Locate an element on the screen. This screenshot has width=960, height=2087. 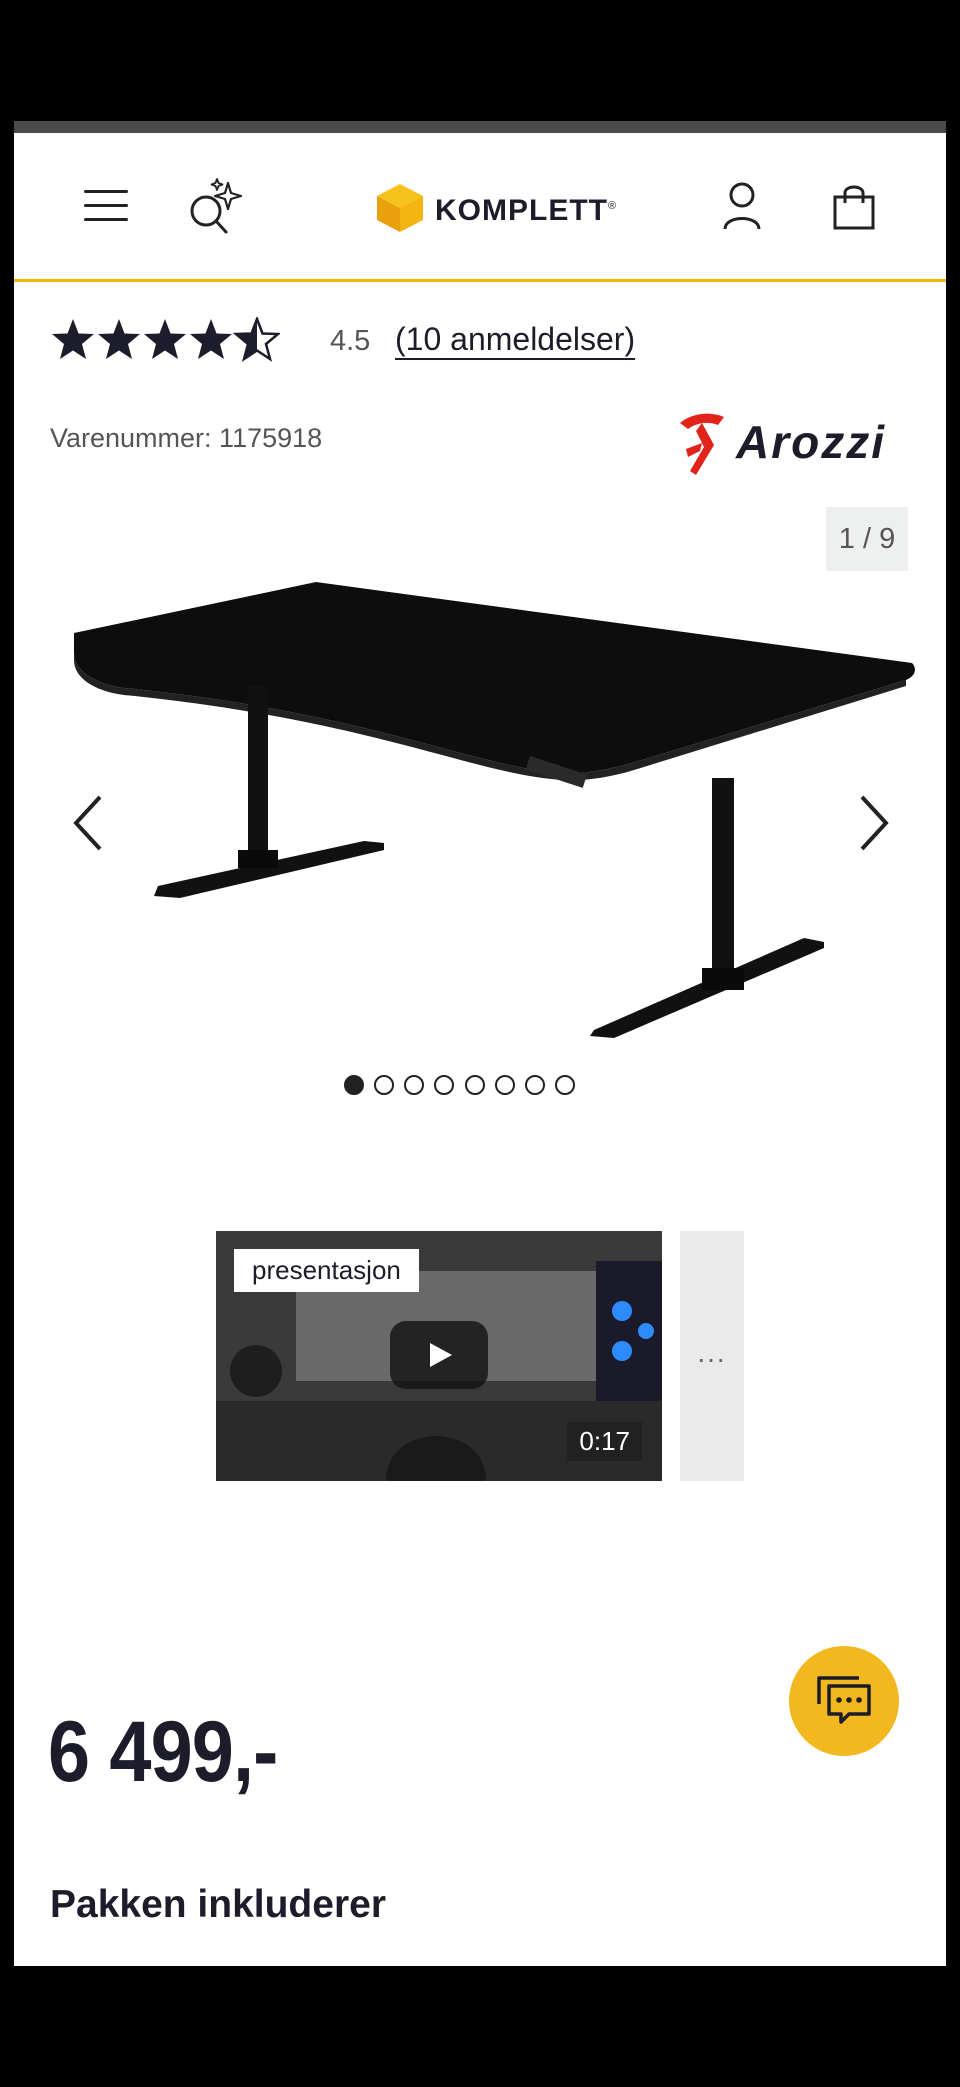
brand-name: Arozzi is located at coordinates (811, 442).